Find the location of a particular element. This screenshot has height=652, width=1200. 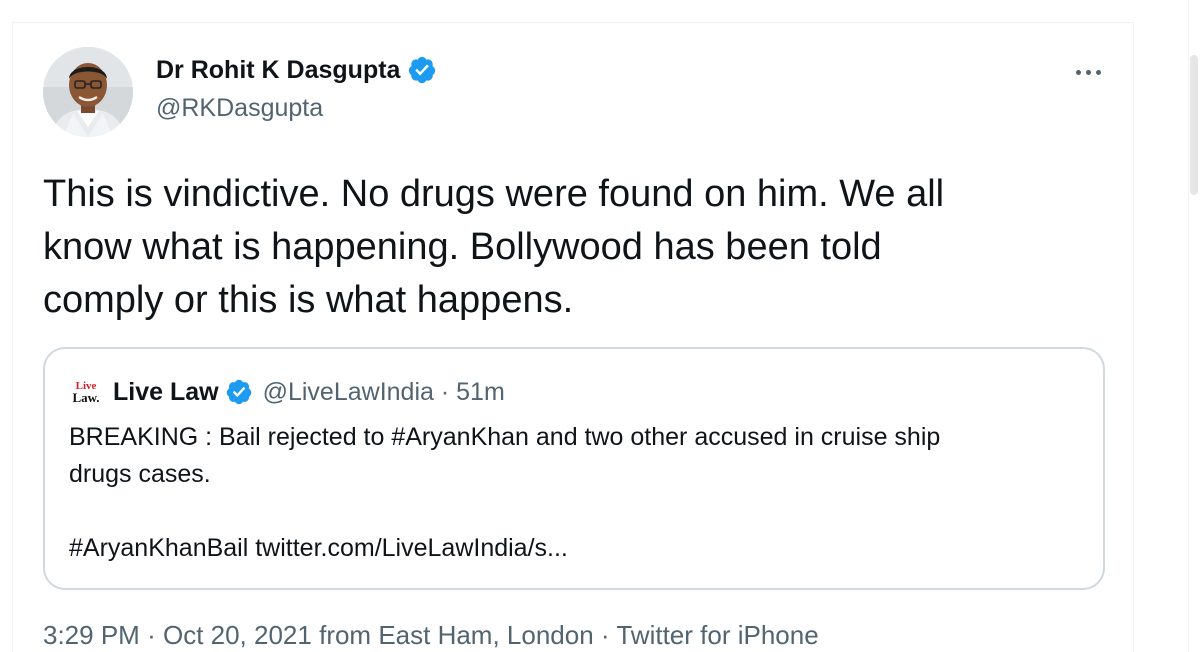

author-name: Dr Rohit K Dasgupta is located at coordinates (296, 70).